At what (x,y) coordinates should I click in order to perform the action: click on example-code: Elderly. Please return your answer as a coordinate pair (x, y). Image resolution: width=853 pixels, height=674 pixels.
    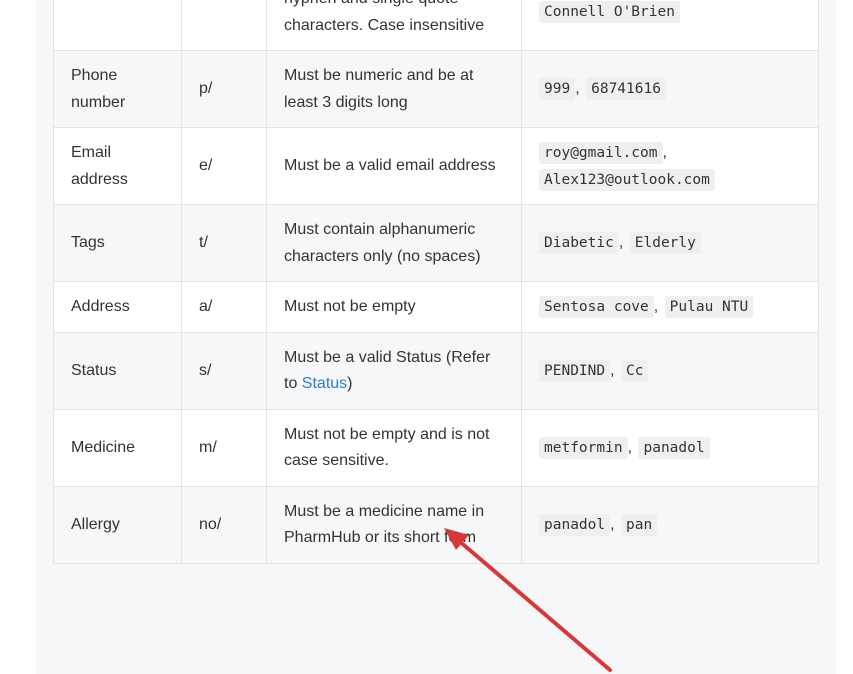
    Looking at the image, I should click on (665, 243).